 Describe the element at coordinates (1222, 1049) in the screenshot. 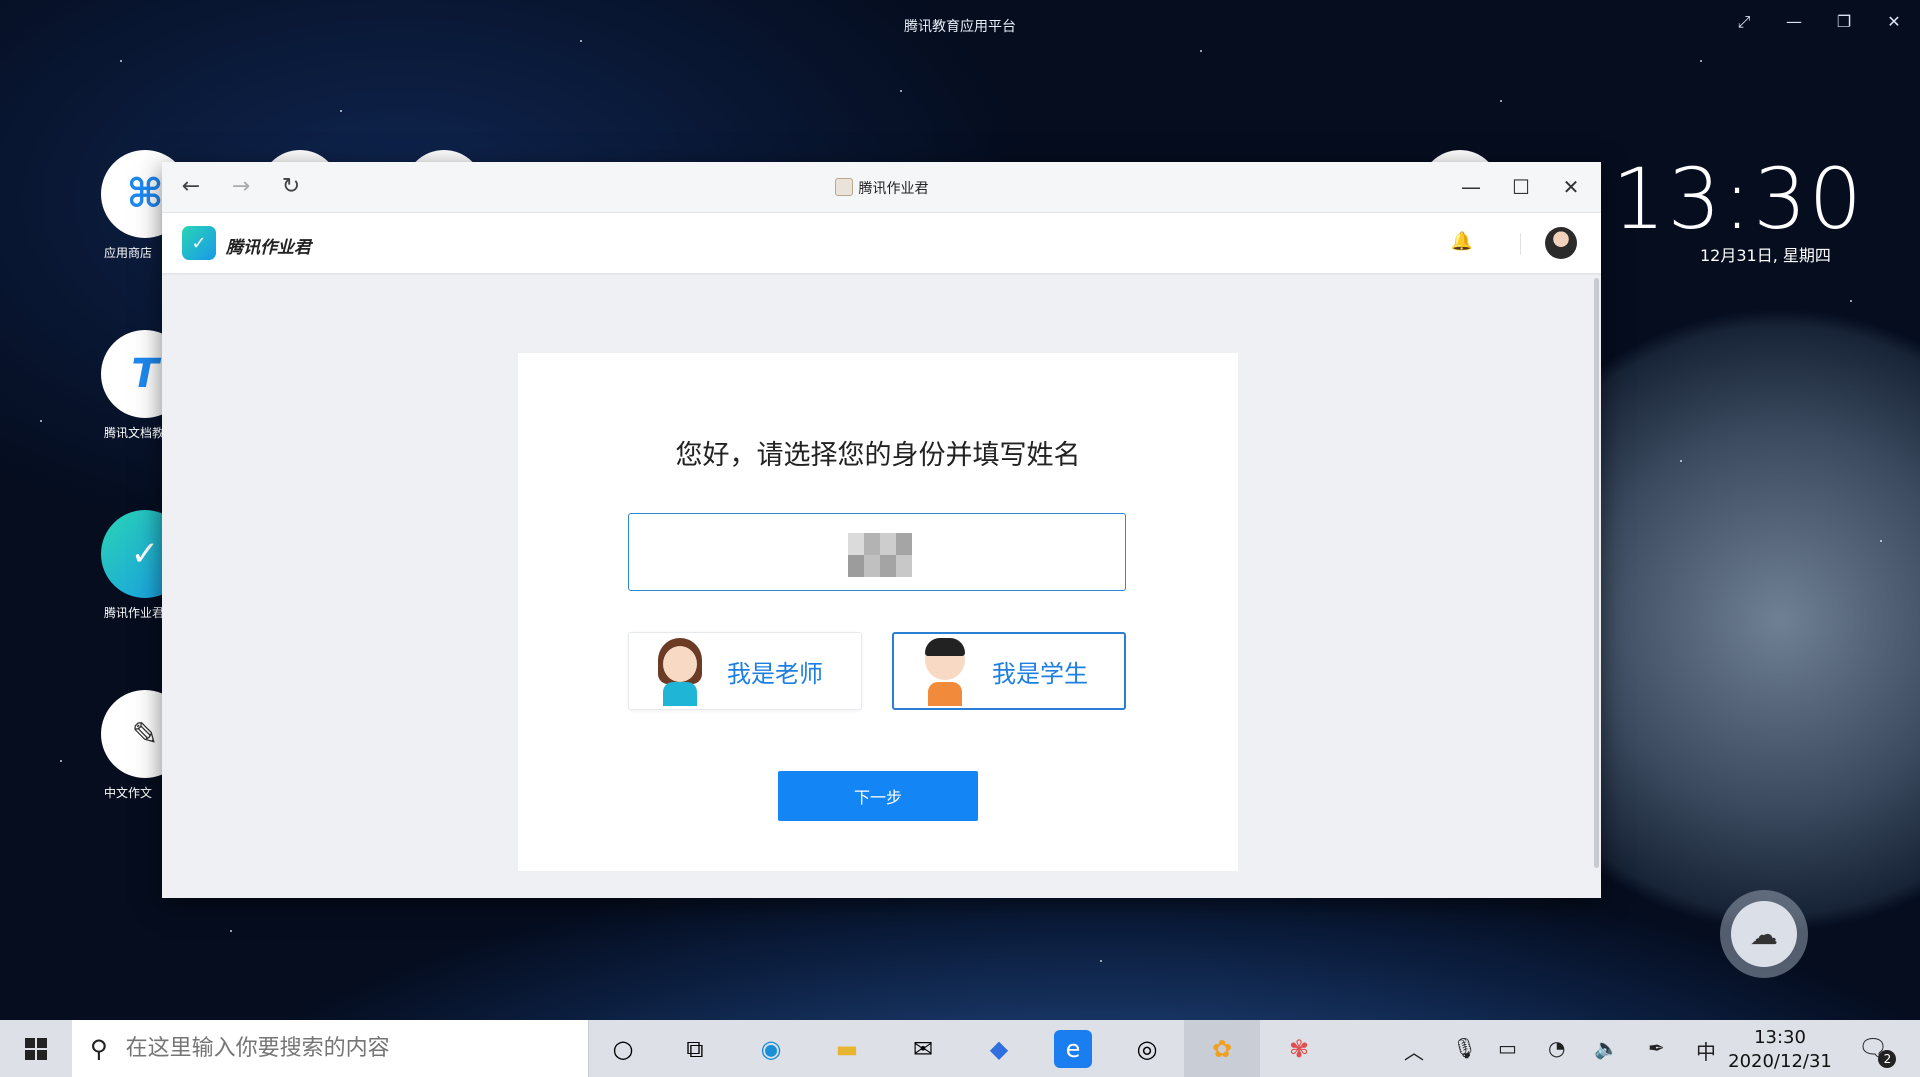

I see `education-platform-icon: ✿` at that location.